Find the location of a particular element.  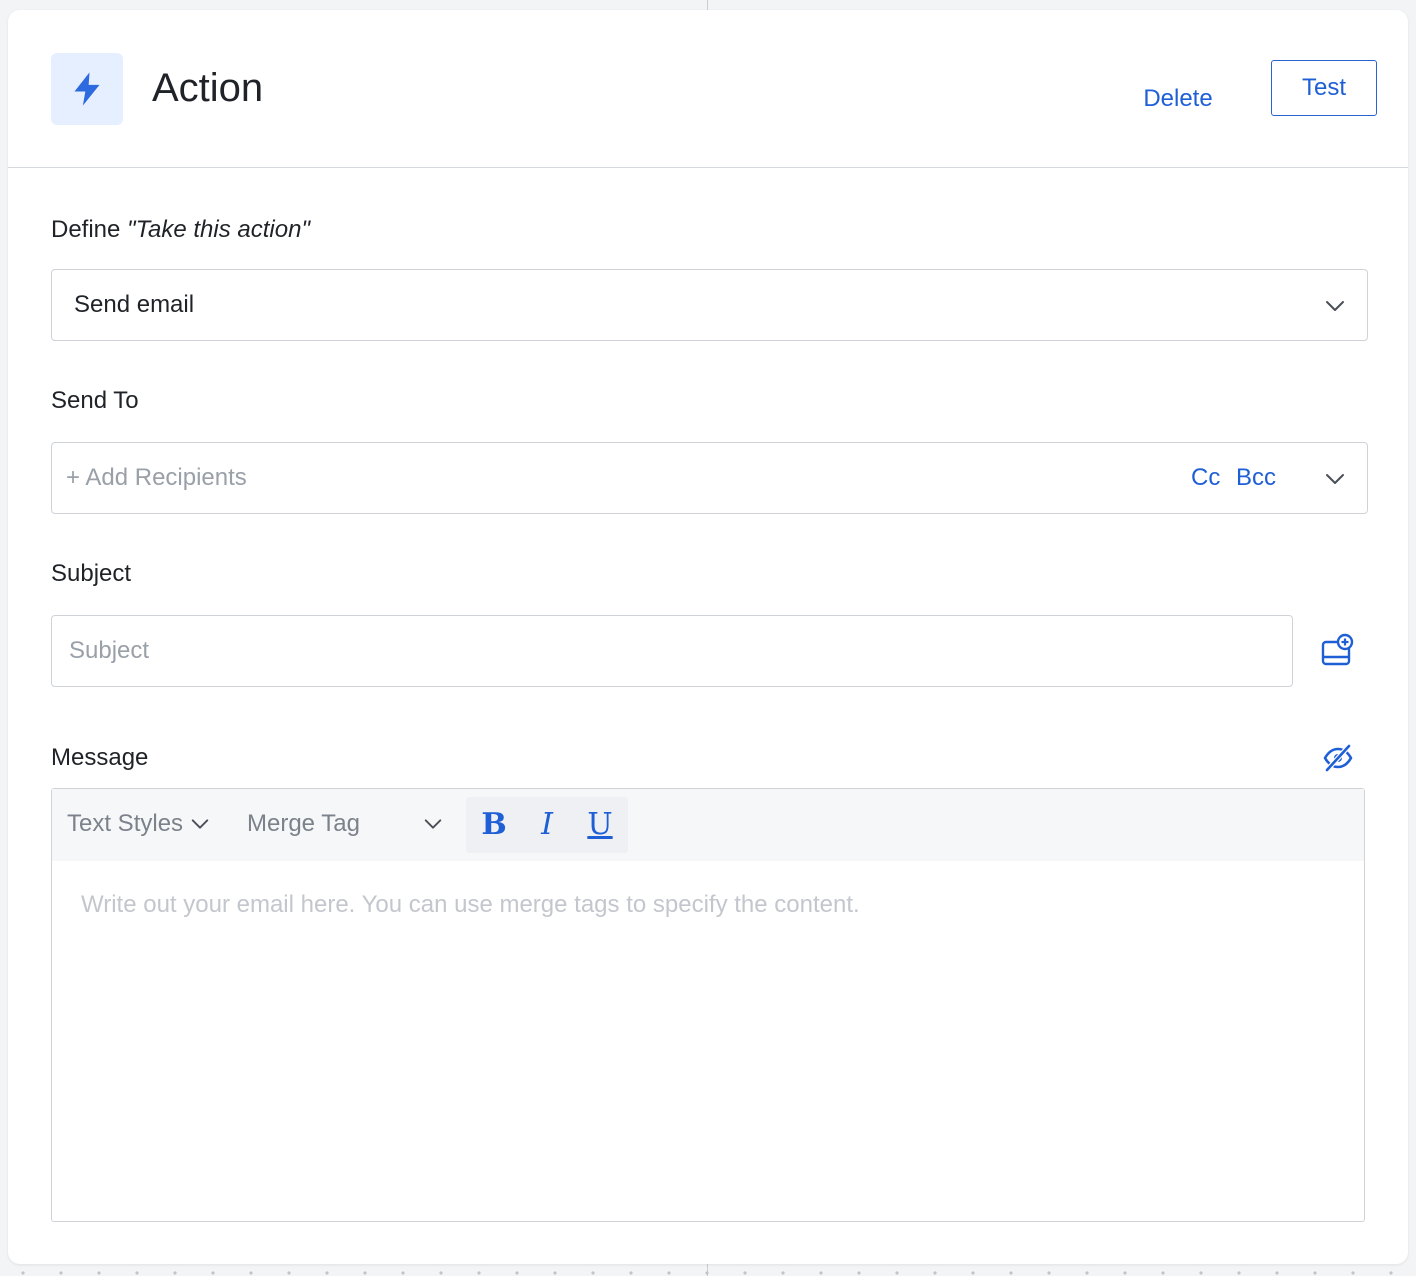

italic-button: I is located at coordinates (547, 825).